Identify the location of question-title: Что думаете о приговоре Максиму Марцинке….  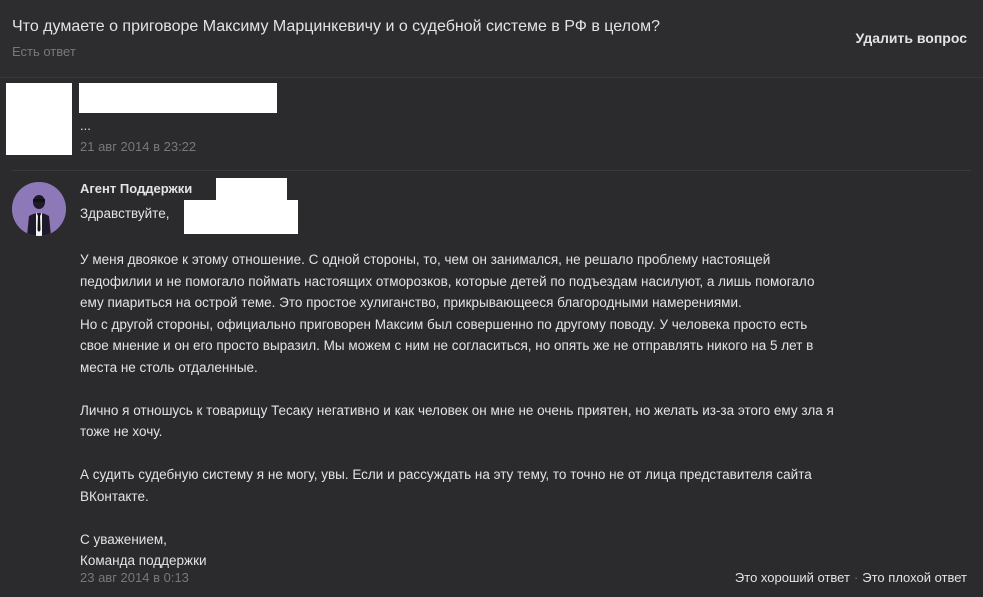
(336, 26).